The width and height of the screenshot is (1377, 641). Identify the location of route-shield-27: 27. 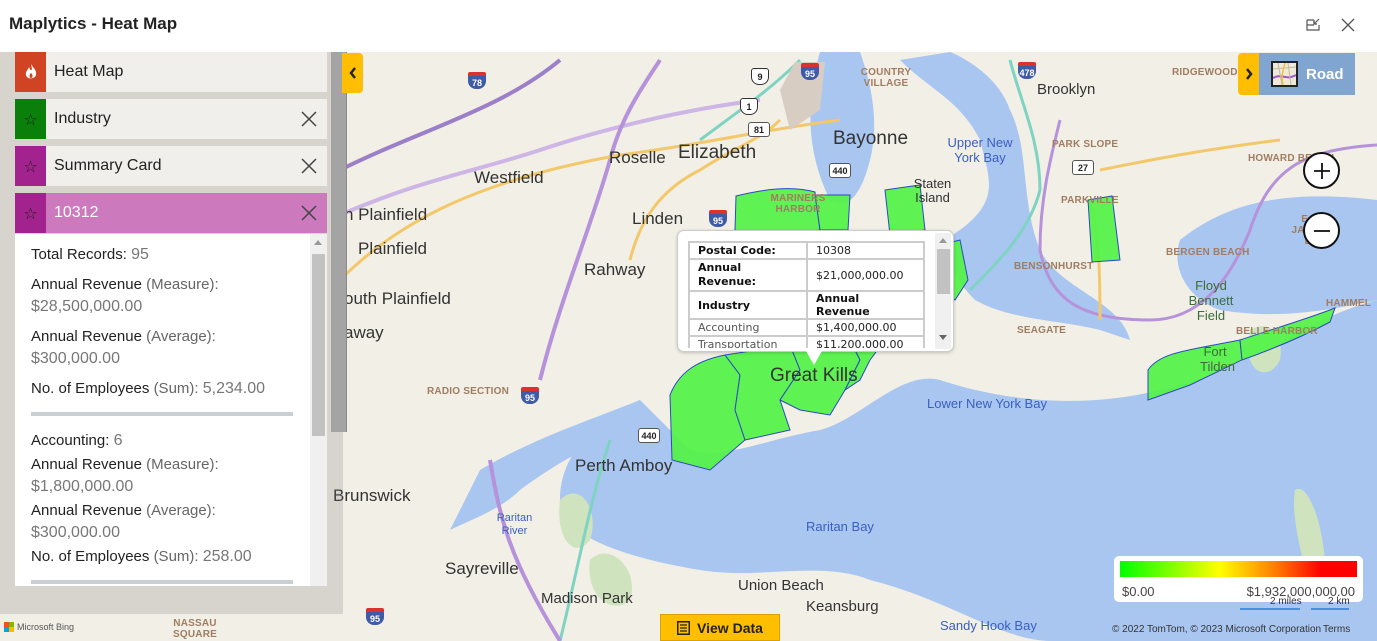
(1083, 167).